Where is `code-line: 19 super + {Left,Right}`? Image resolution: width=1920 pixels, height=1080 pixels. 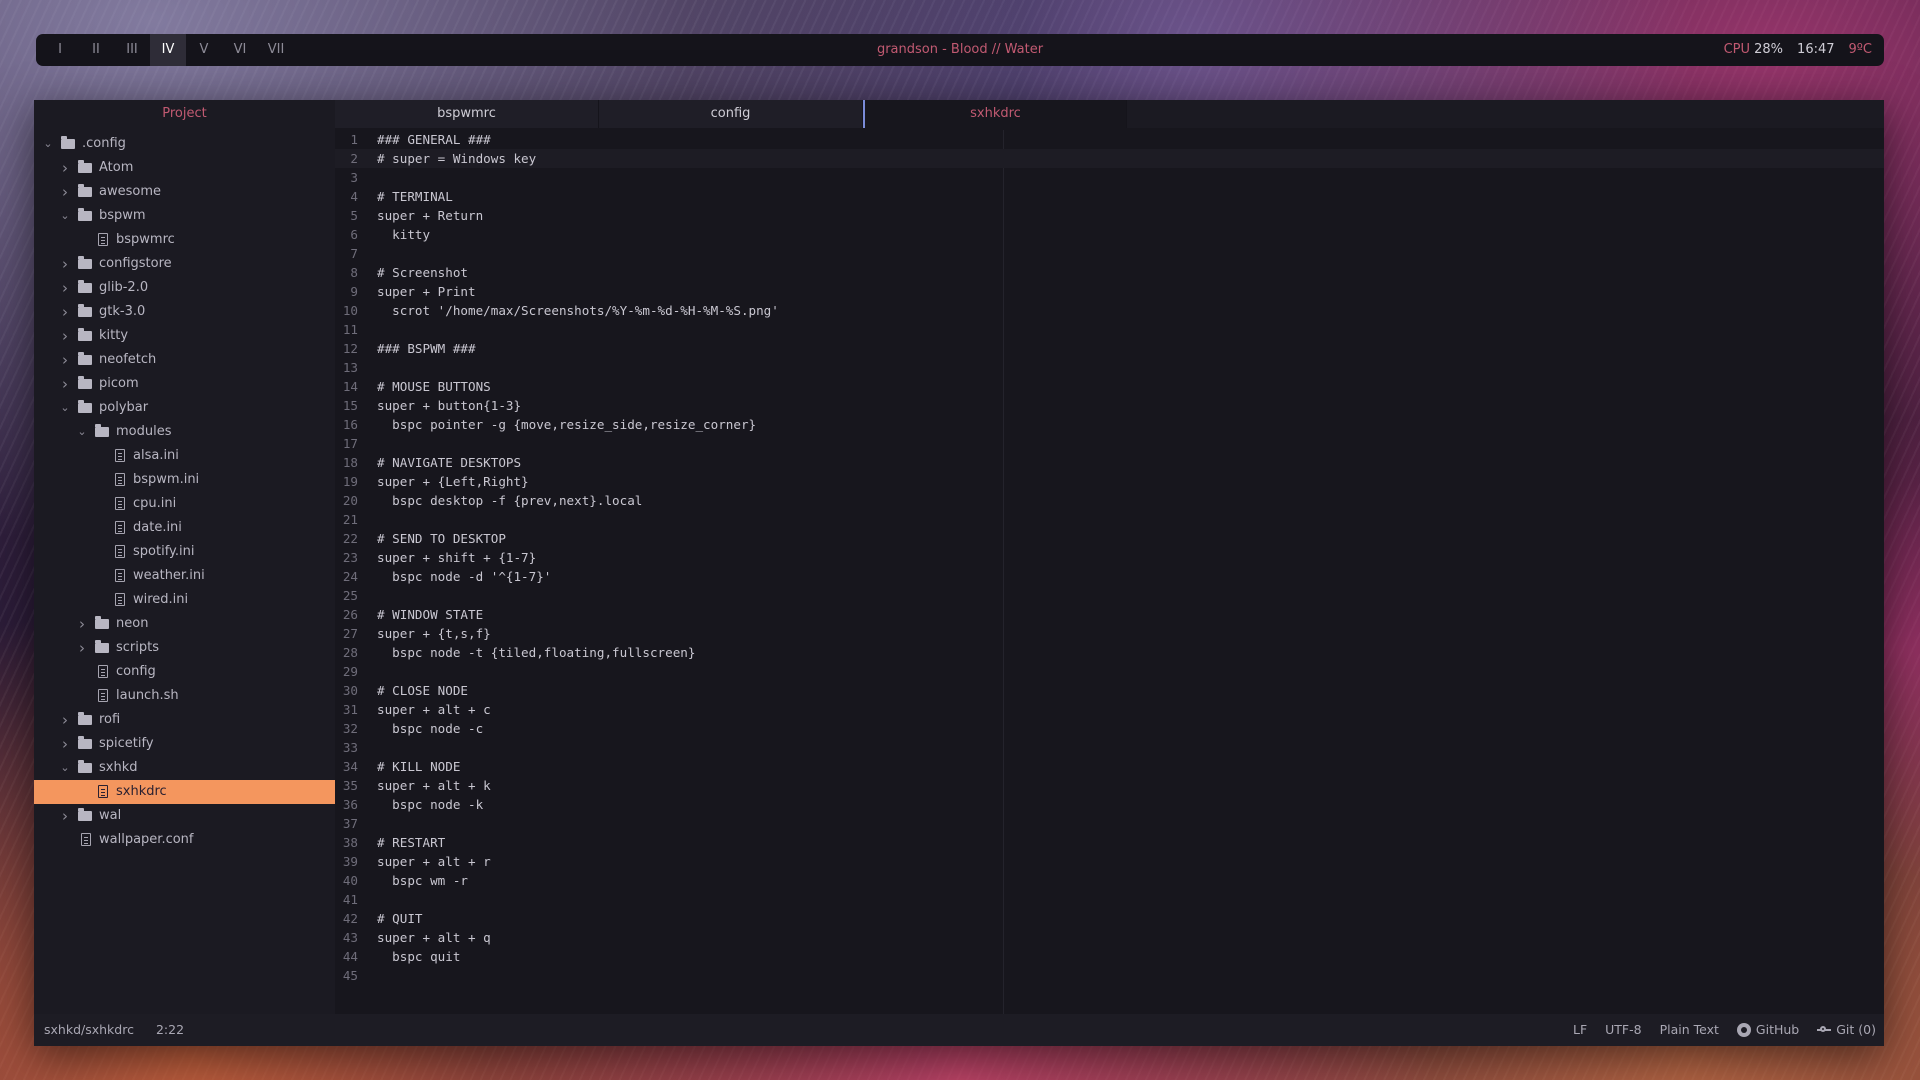 code-line: 19 super + {Left,Right} is located at coordinates (1109, 481).